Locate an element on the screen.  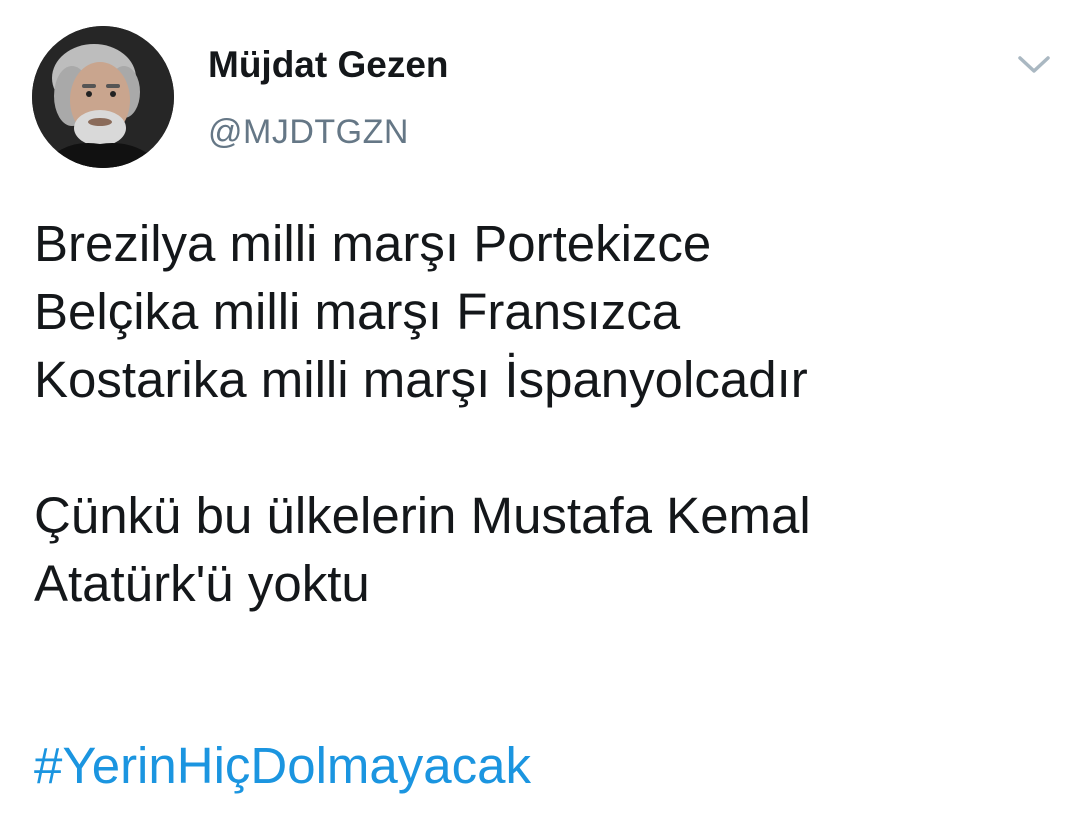
avatar-photo is located at coordinates (103, 97).